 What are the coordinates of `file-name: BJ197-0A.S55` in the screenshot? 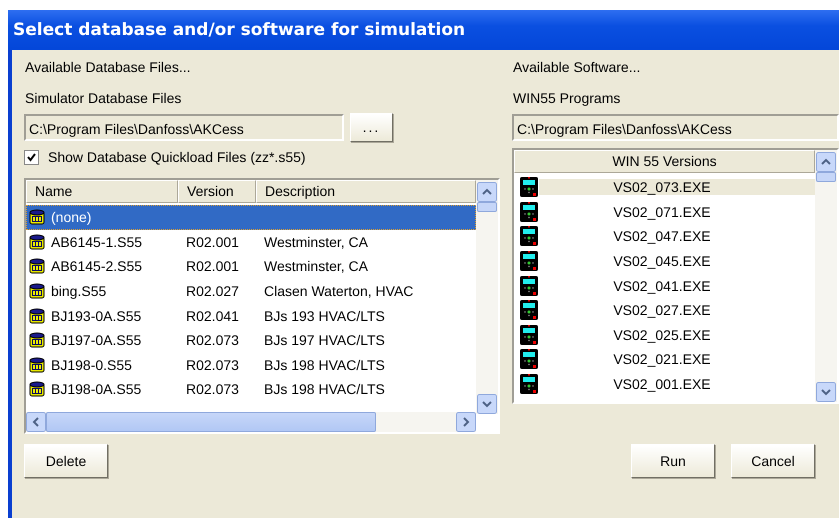 It's located at (96, 340).